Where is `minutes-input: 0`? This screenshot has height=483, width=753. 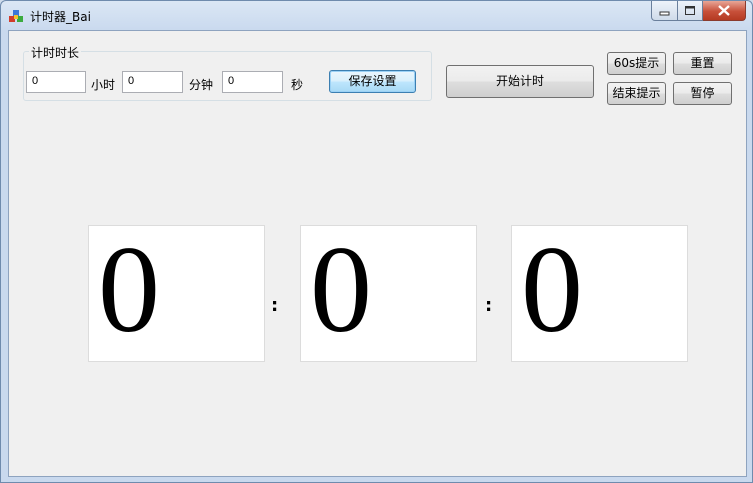 minutes-input: 0 is located at coordinates (152, 82).